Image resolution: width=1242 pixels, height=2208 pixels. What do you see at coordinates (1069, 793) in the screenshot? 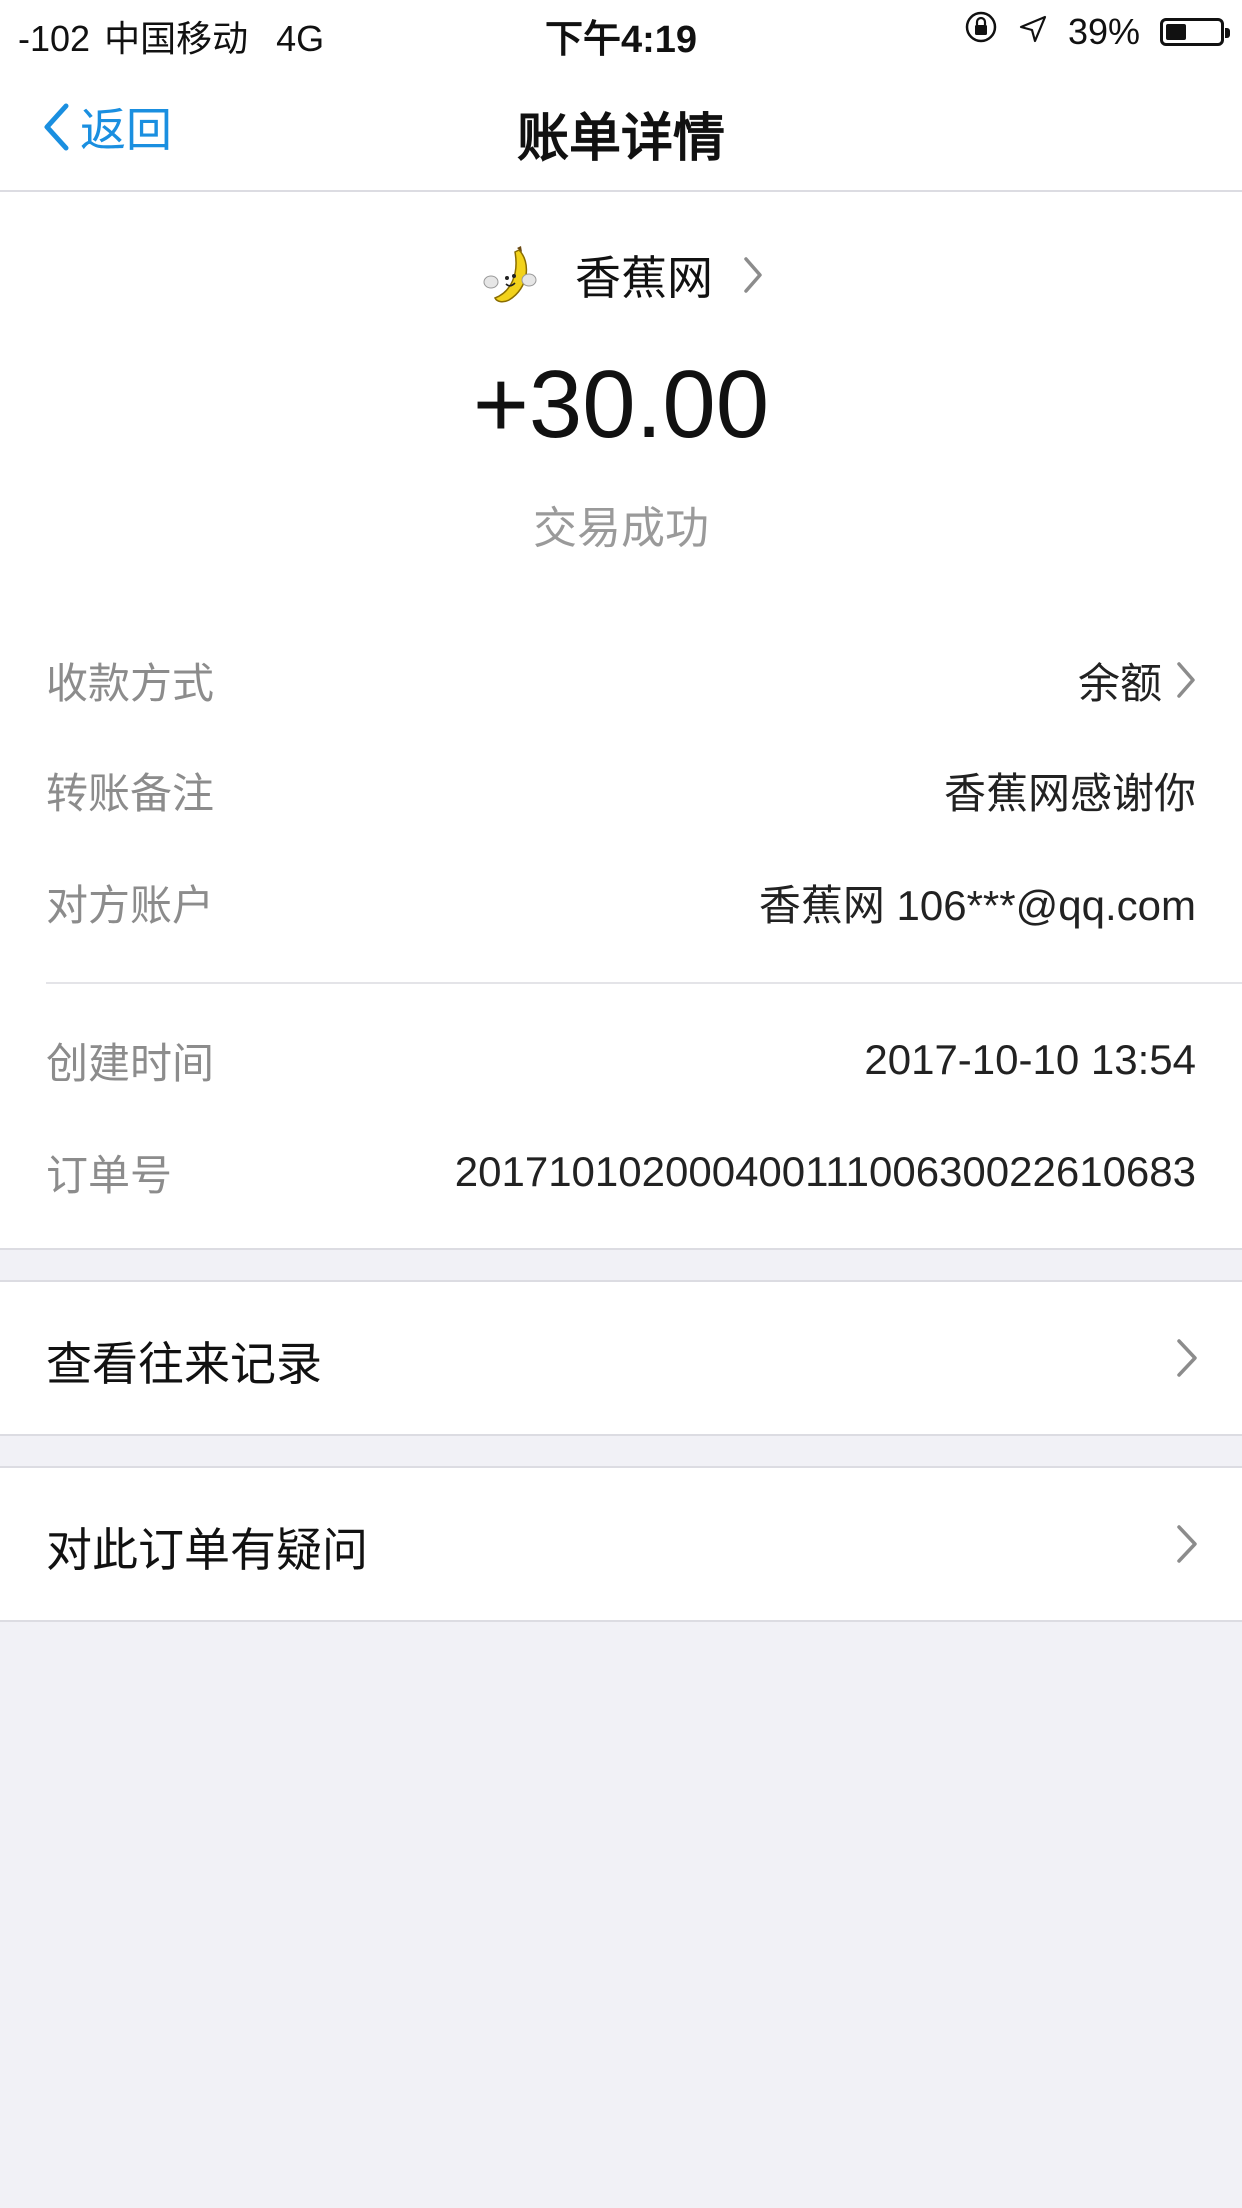
I see `detail-value: 香蕉网感谢你` at bounding box center [1069, 793].